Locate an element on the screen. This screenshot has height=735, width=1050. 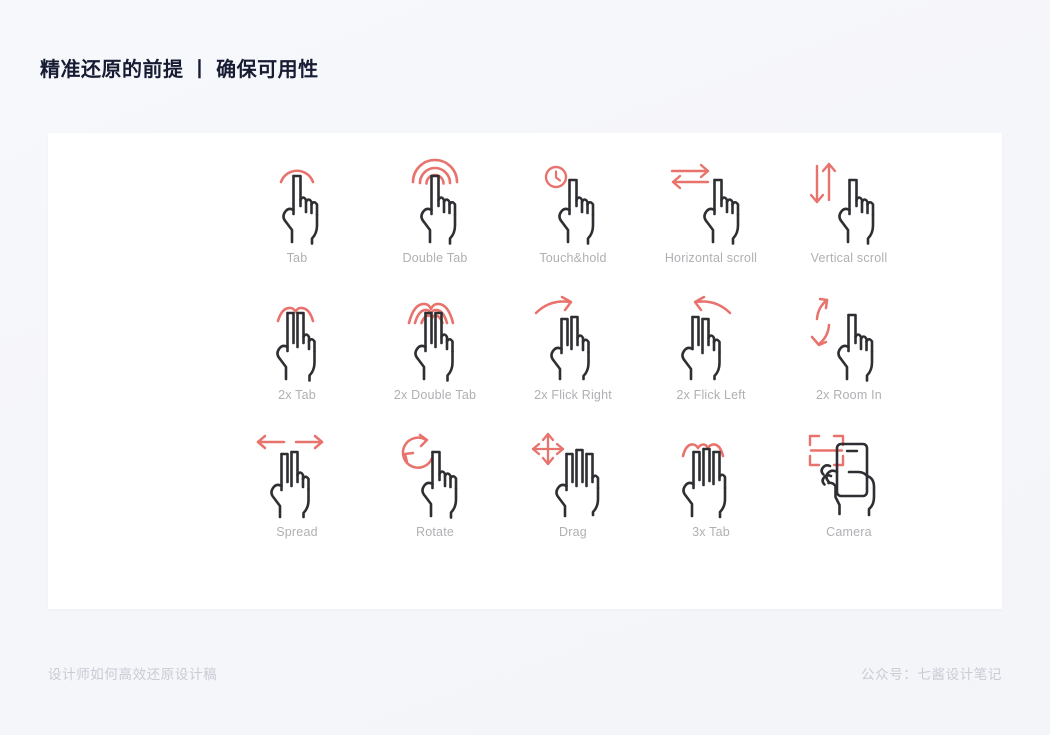
gesture-item-vertical-scroll: Vertical scroll is located at coordinates (849, 223).